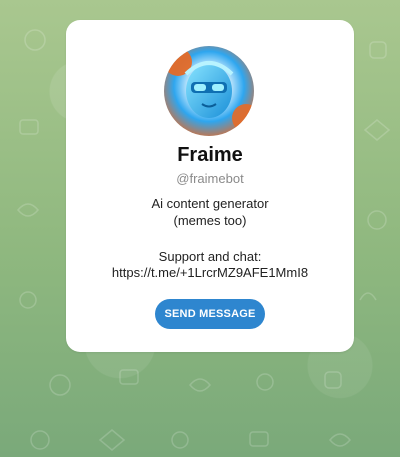  I want to click on bot-username: @fraimebot, so click(210, 178).